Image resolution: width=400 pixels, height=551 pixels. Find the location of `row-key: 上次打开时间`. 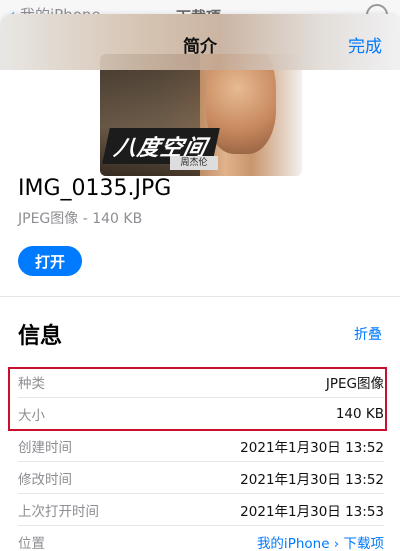

row-key: 上次打开时间 is located at coordinates (58, 511).